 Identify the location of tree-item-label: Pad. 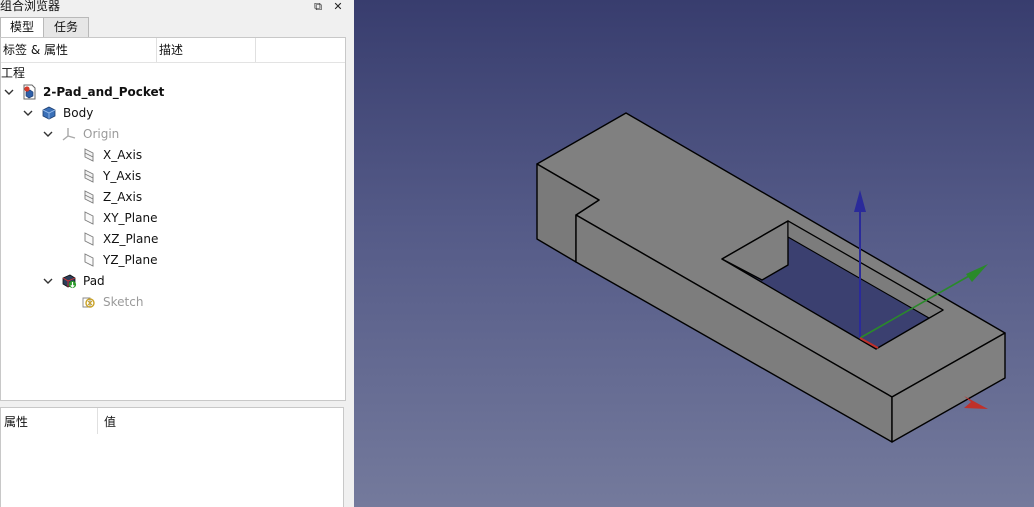
(94, 281).